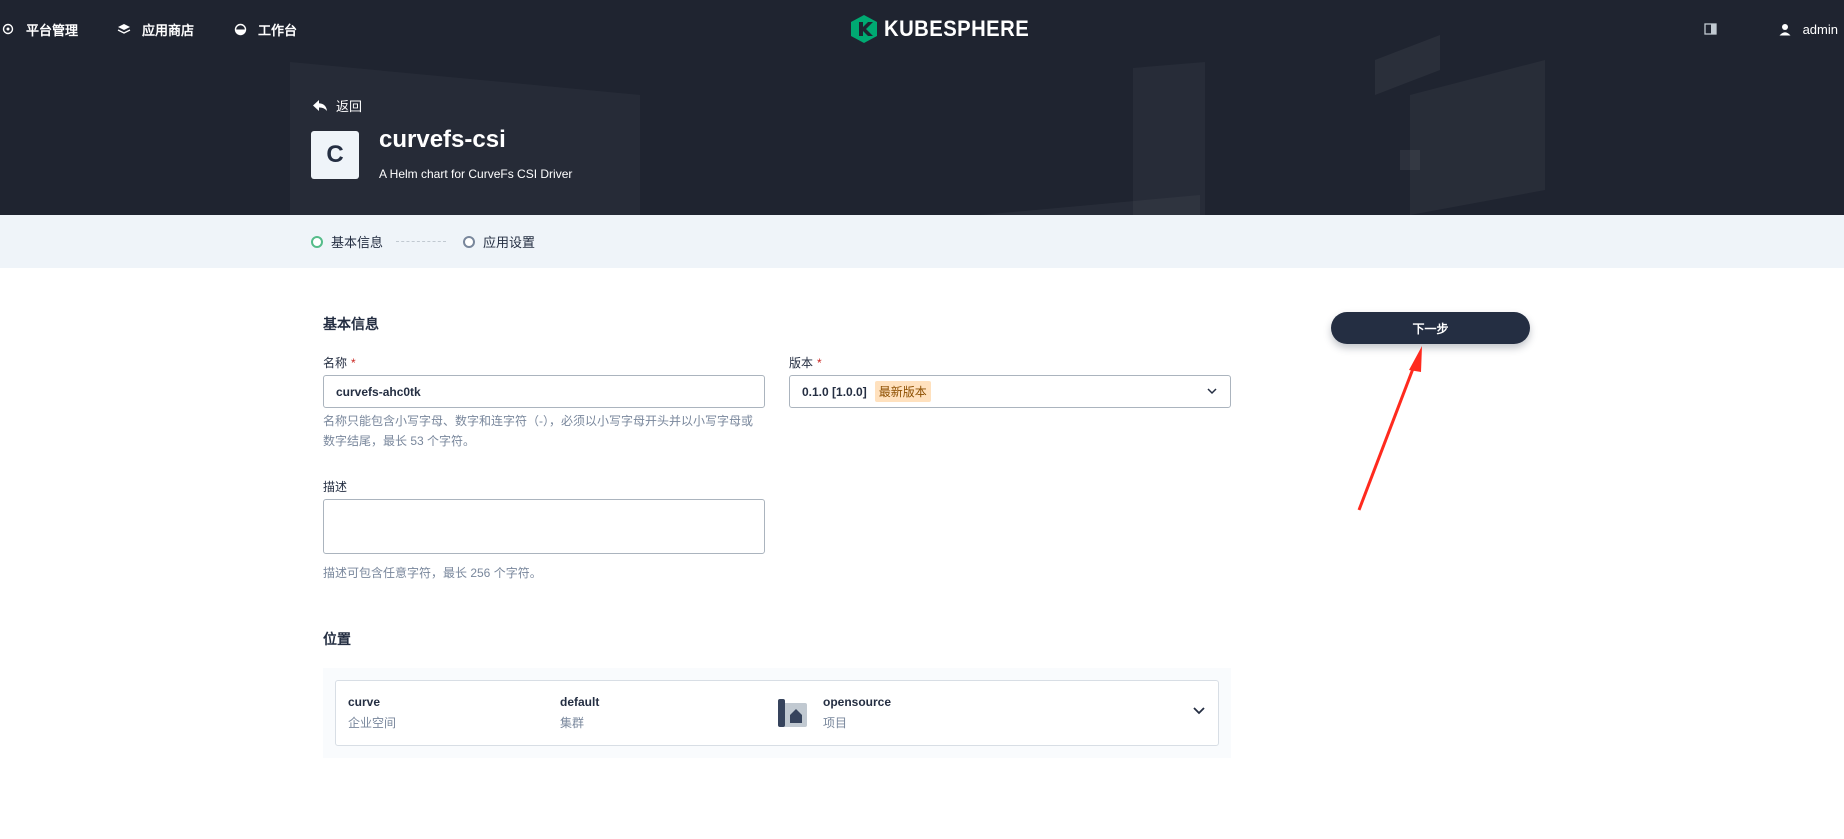  Describe the element at coordinates (835, 723) in the screenshot. I see `project-label: 项目` at that location.